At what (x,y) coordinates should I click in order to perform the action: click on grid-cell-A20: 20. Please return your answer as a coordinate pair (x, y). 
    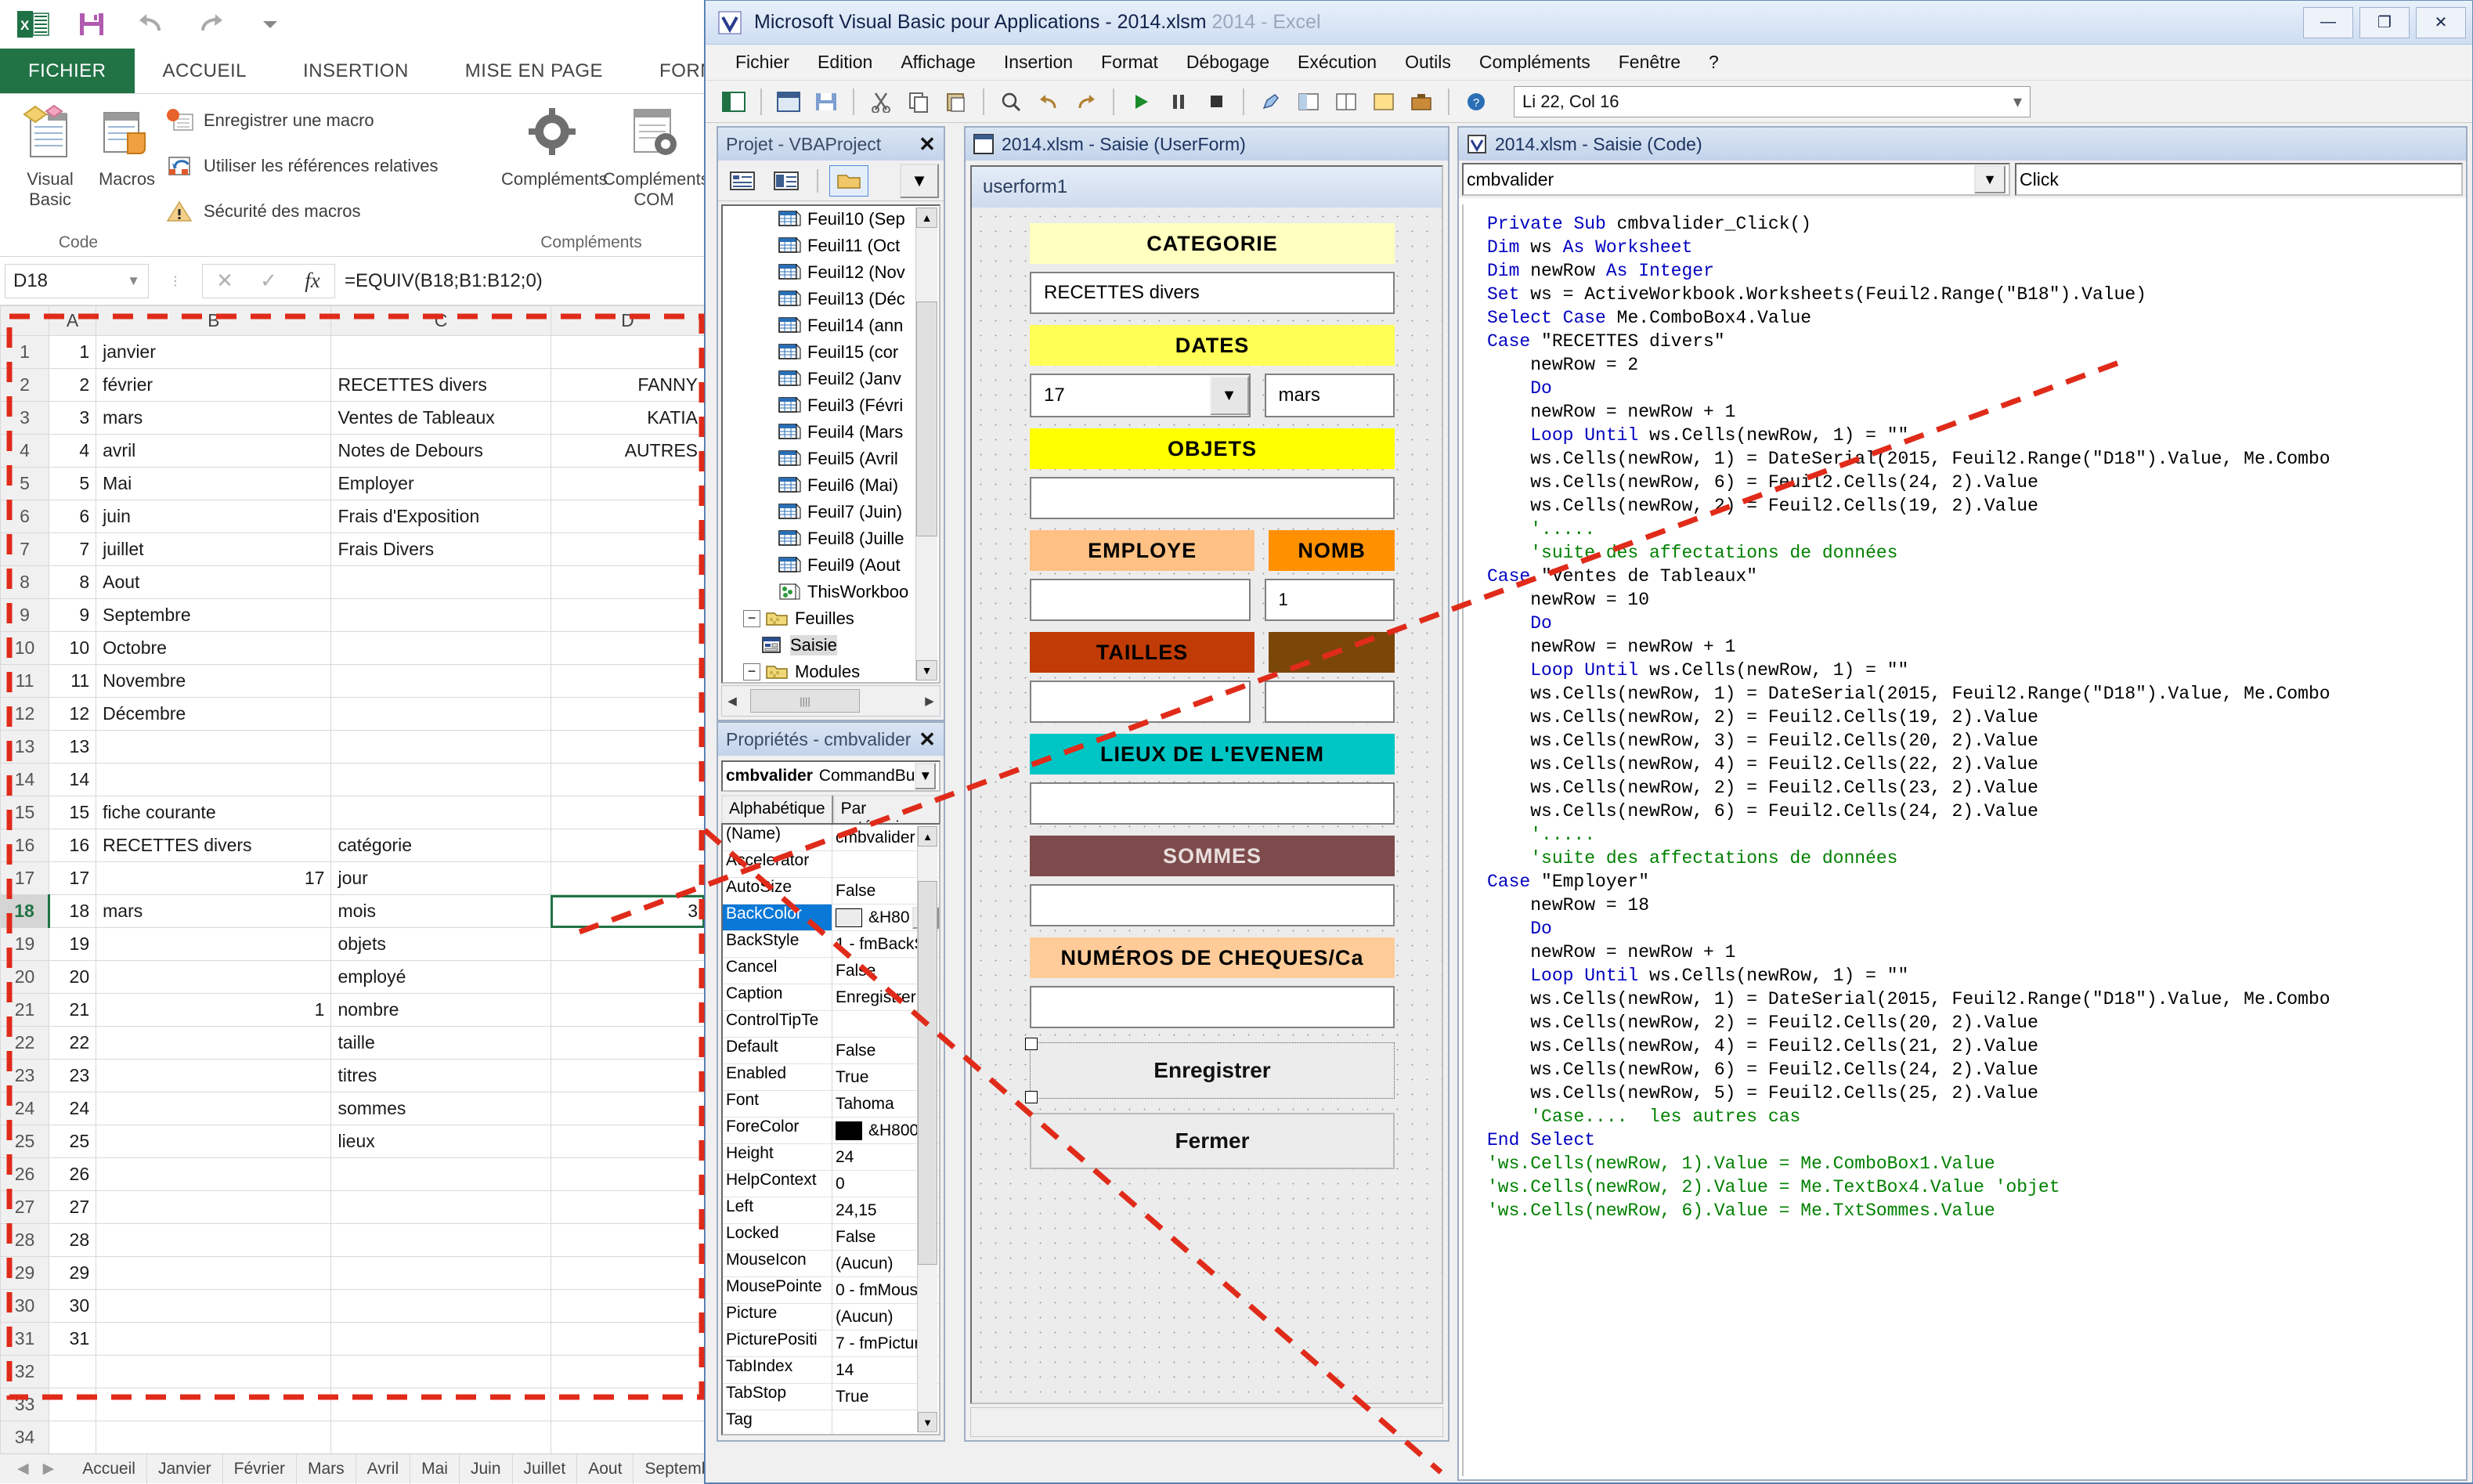
    Looking at the image, I should click on (73, 977).